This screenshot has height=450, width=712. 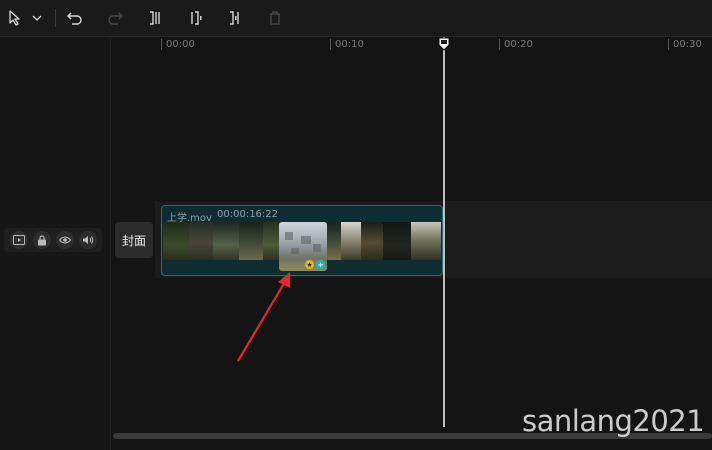 What do you see at coordinates (516, 44) in the screenshot?
I see `ruler-tick: 00:20` at bounding box center [516, 44].